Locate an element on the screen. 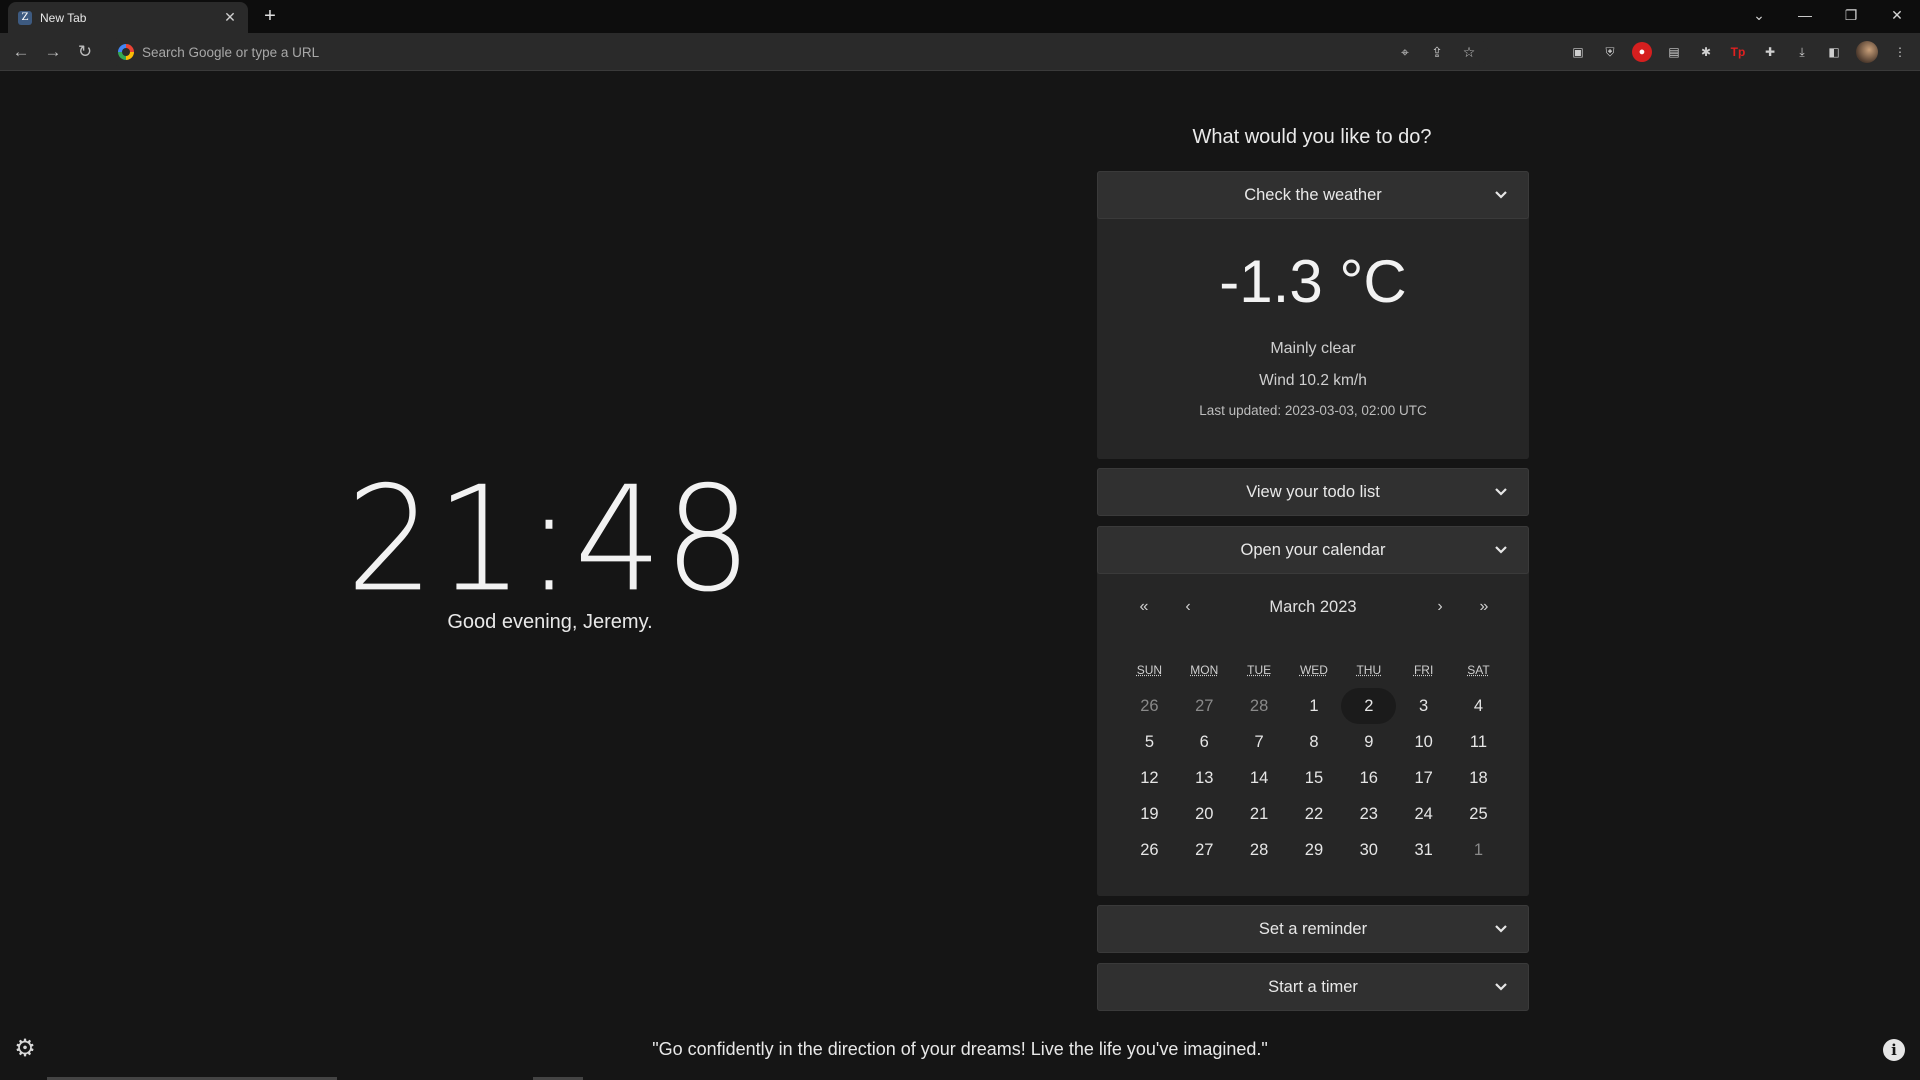 The width and height of the screenshot is (1920, 1080). calendar-day: 24 is located at coordinates (1423, 814).